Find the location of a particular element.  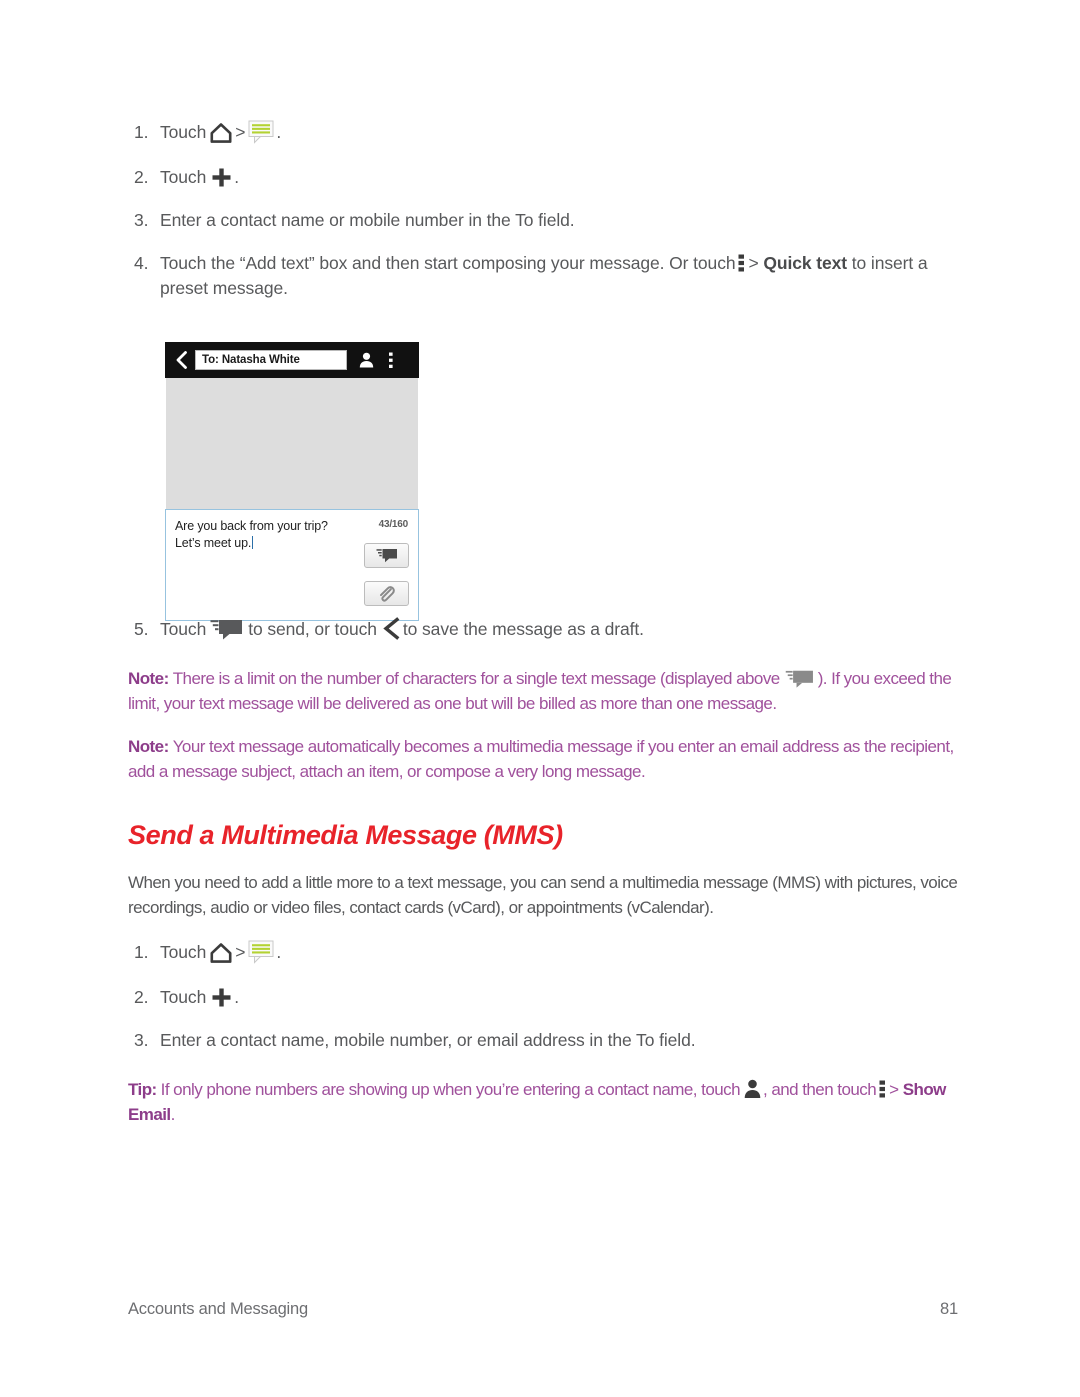

attach-button is located at coordinates (386, 593).